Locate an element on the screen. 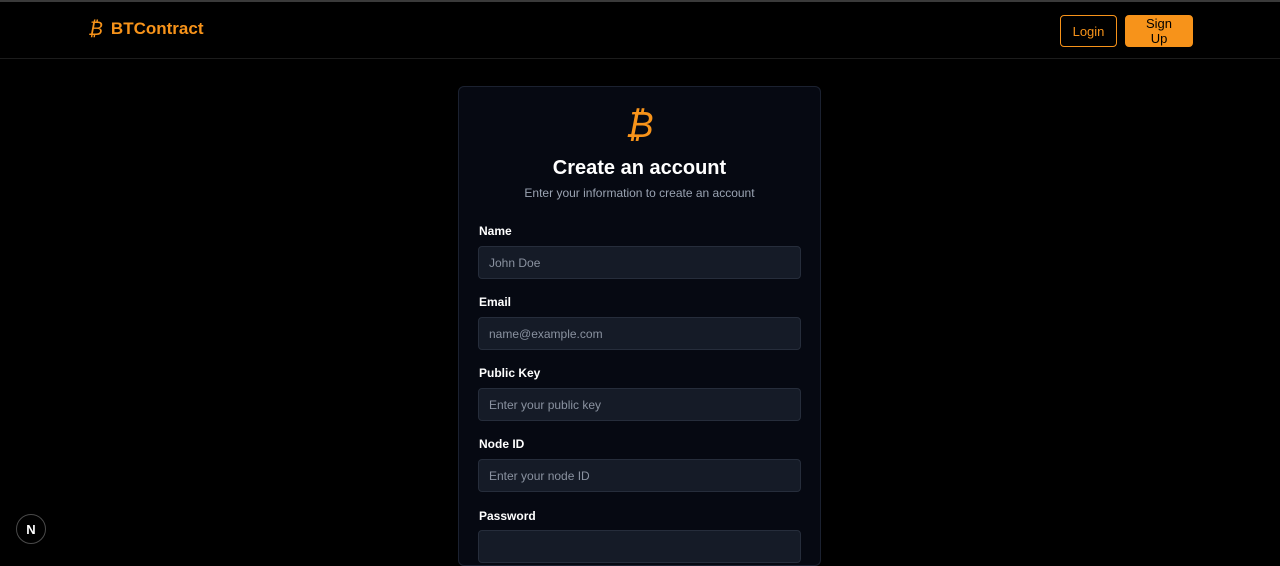  brand-name: BTContract is located at coordinates (157, 28).